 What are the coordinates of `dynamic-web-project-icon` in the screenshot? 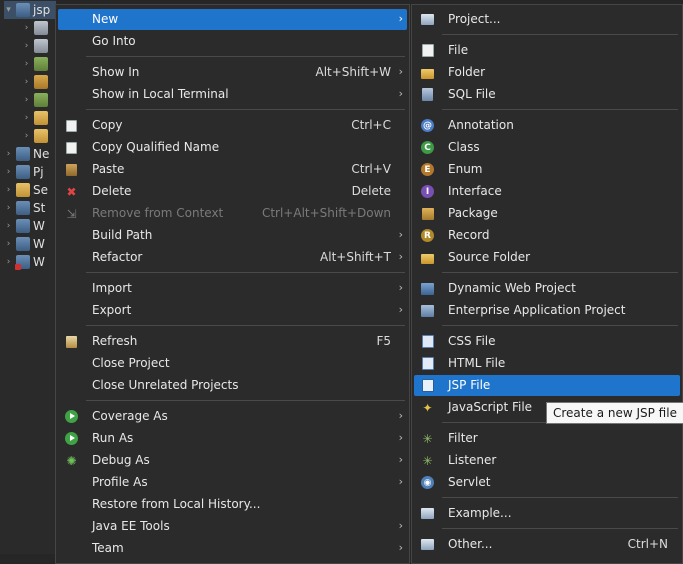 It's located at (427, 288).